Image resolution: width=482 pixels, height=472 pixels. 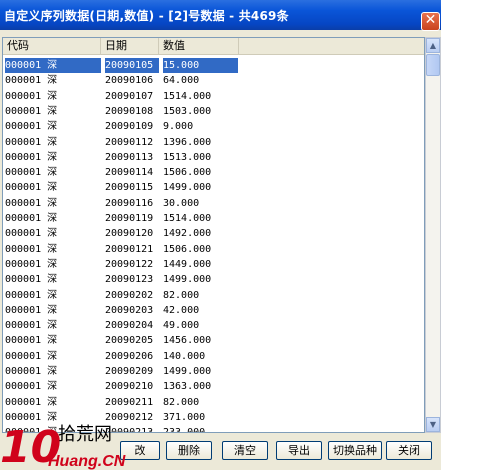 What do you see at coordinates (140, 450) in the screenshot?
I see `modify-button: 改` at bounding box center [140, 450].